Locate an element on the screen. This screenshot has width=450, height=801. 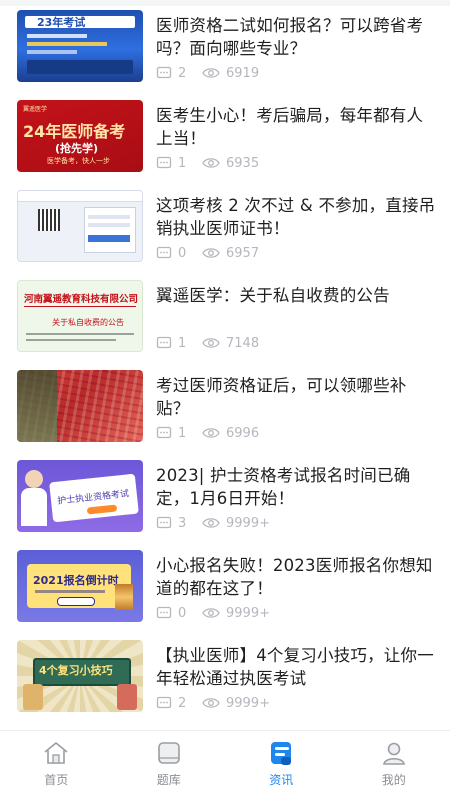
thumbnail-headline: 24年医师备考 is located at coordinates (74, 130).